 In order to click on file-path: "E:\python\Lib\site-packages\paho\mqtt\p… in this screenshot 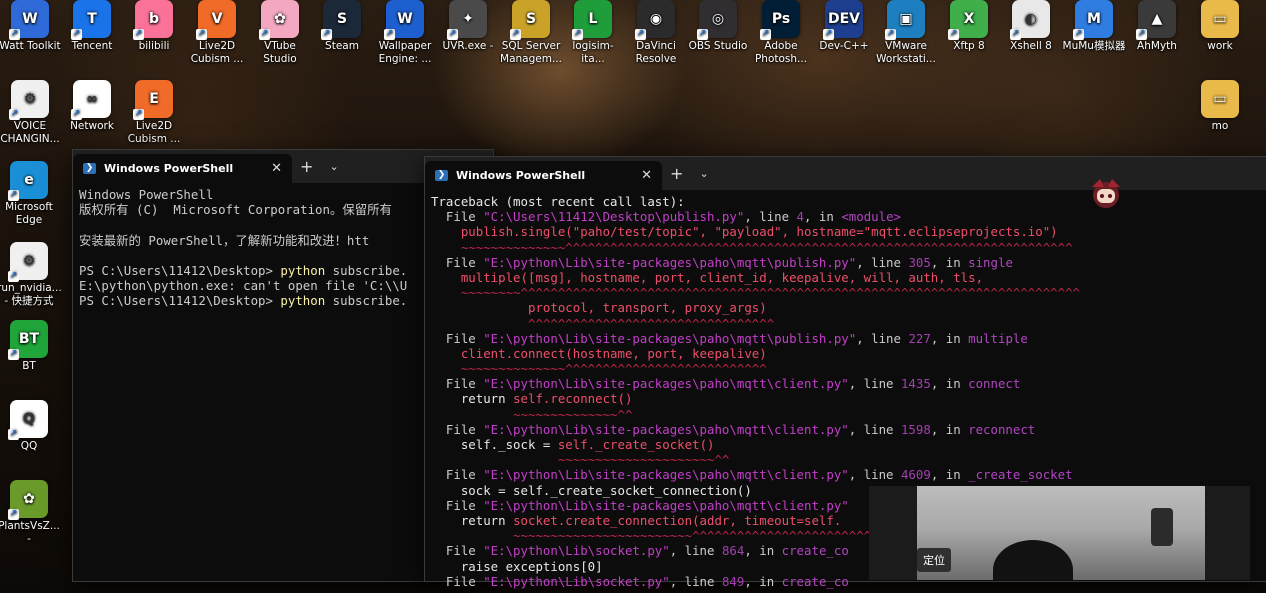, I will do `click(670, 338)`.